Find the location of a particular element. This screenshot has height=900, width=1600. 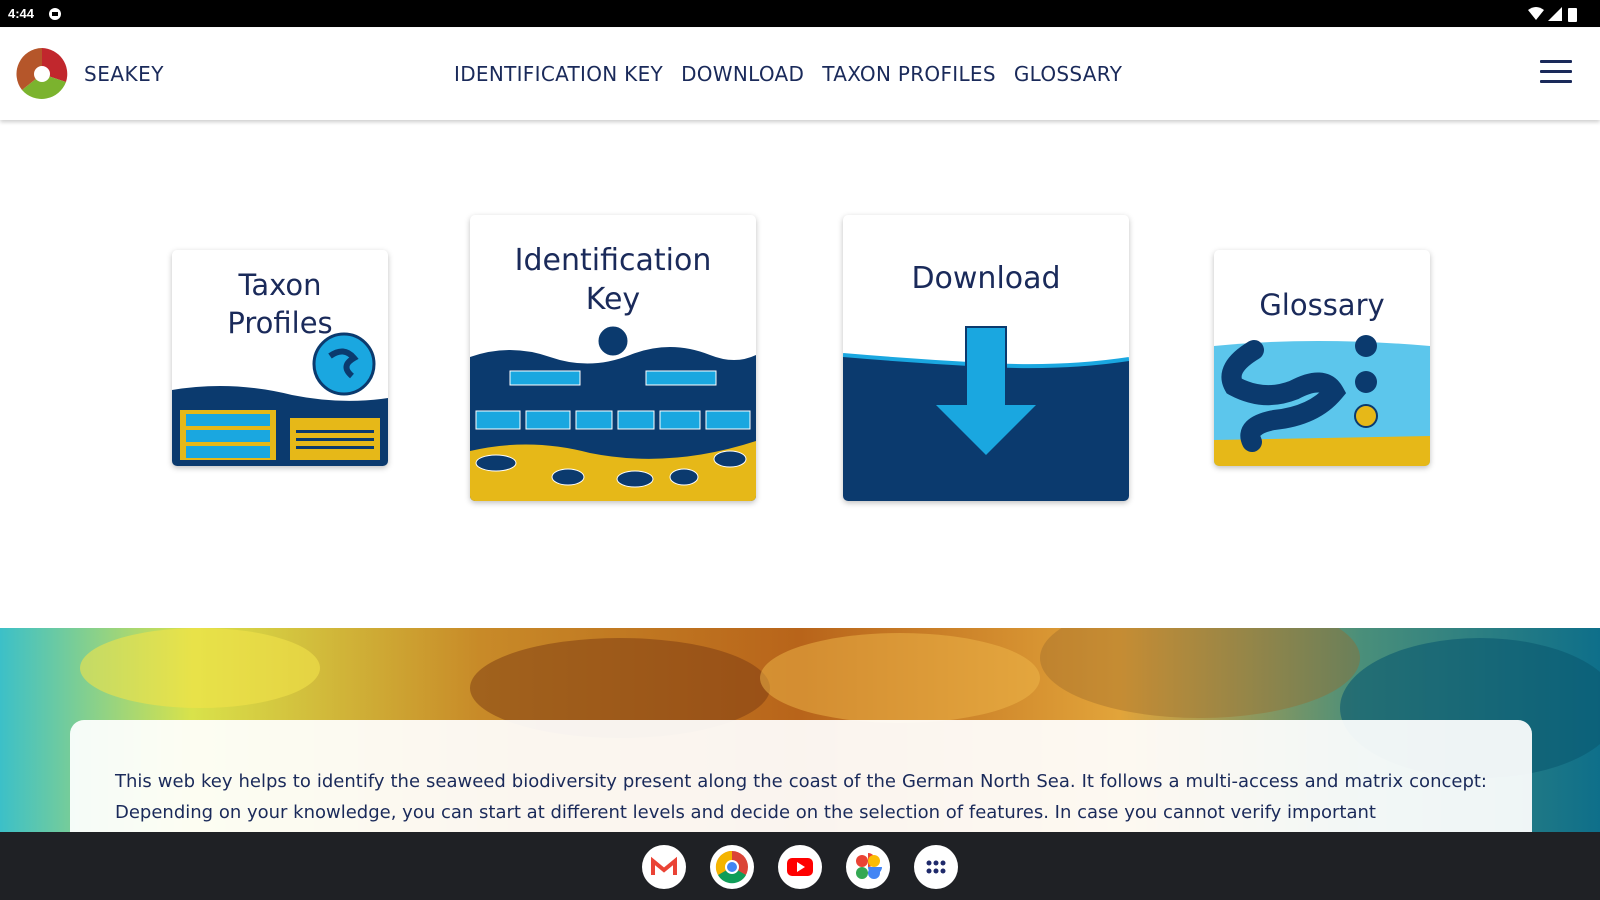

wifi-icon is located at coordinates (1536, 16).